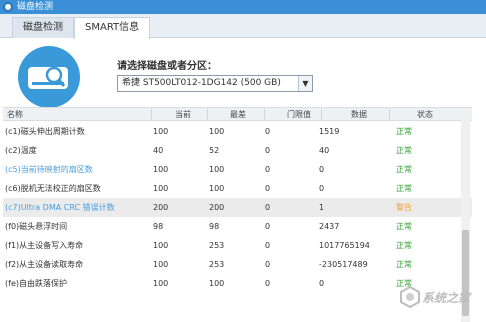 The image size is (486, 322). I want to click on column-header-status: 状态, so click(425, 114).